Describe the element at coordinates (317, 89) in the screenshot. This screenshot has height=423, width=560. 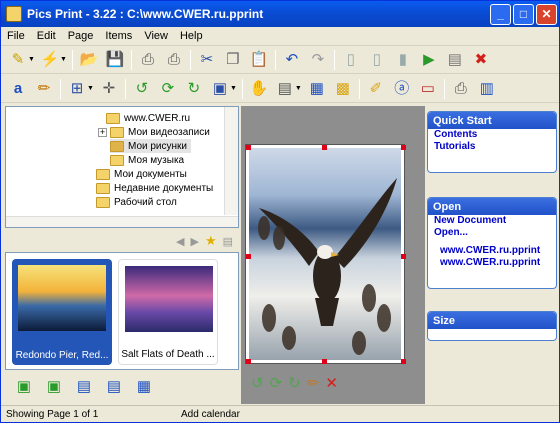
I see `calendar-icon: ▦` at that location.